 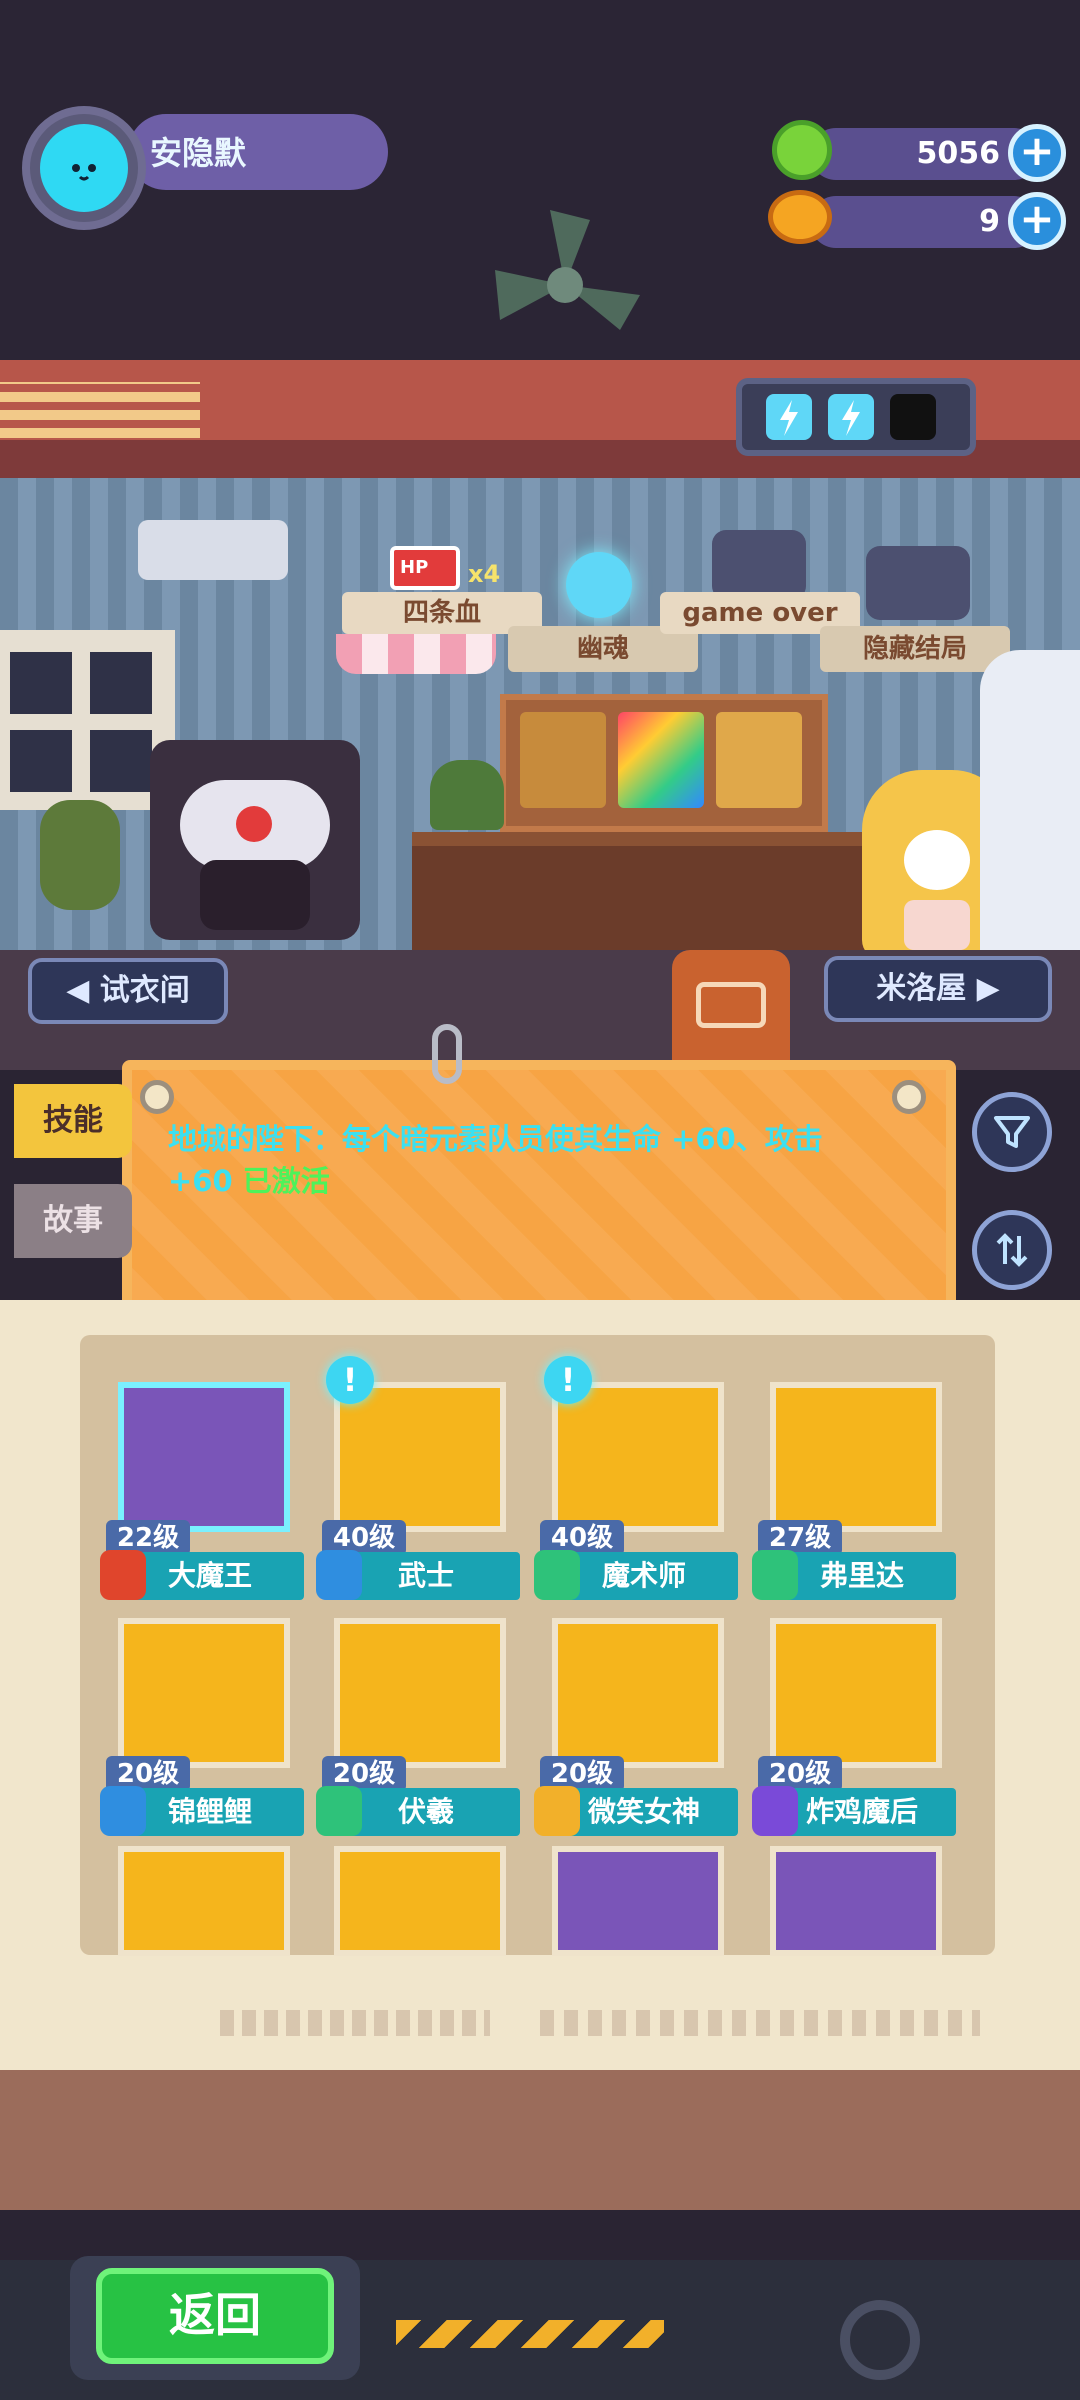 I want to click on triangle-right-icon: ▶, so click(x=983, y=988).